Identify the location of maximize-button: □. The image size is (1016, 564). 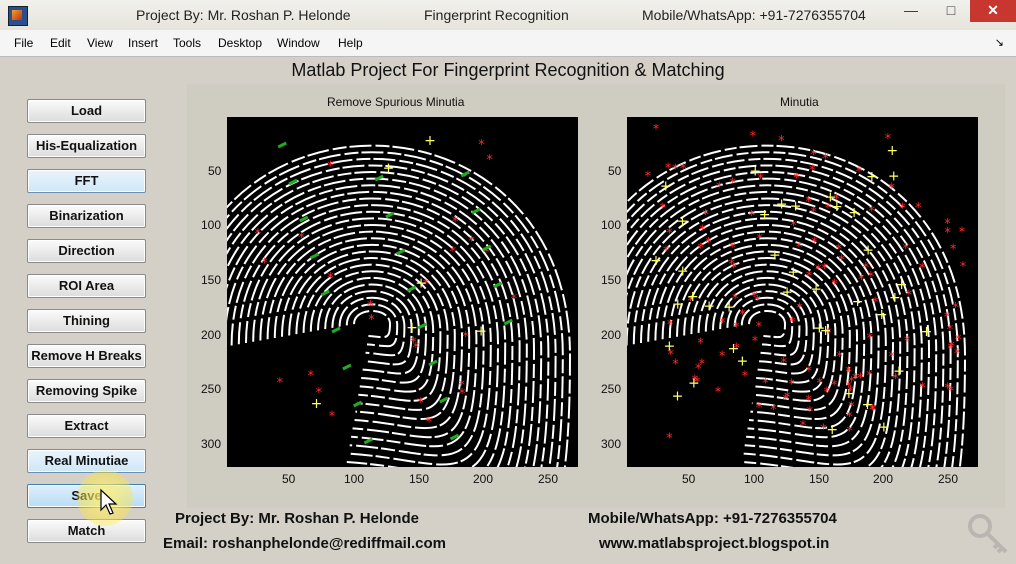
(951, 11).